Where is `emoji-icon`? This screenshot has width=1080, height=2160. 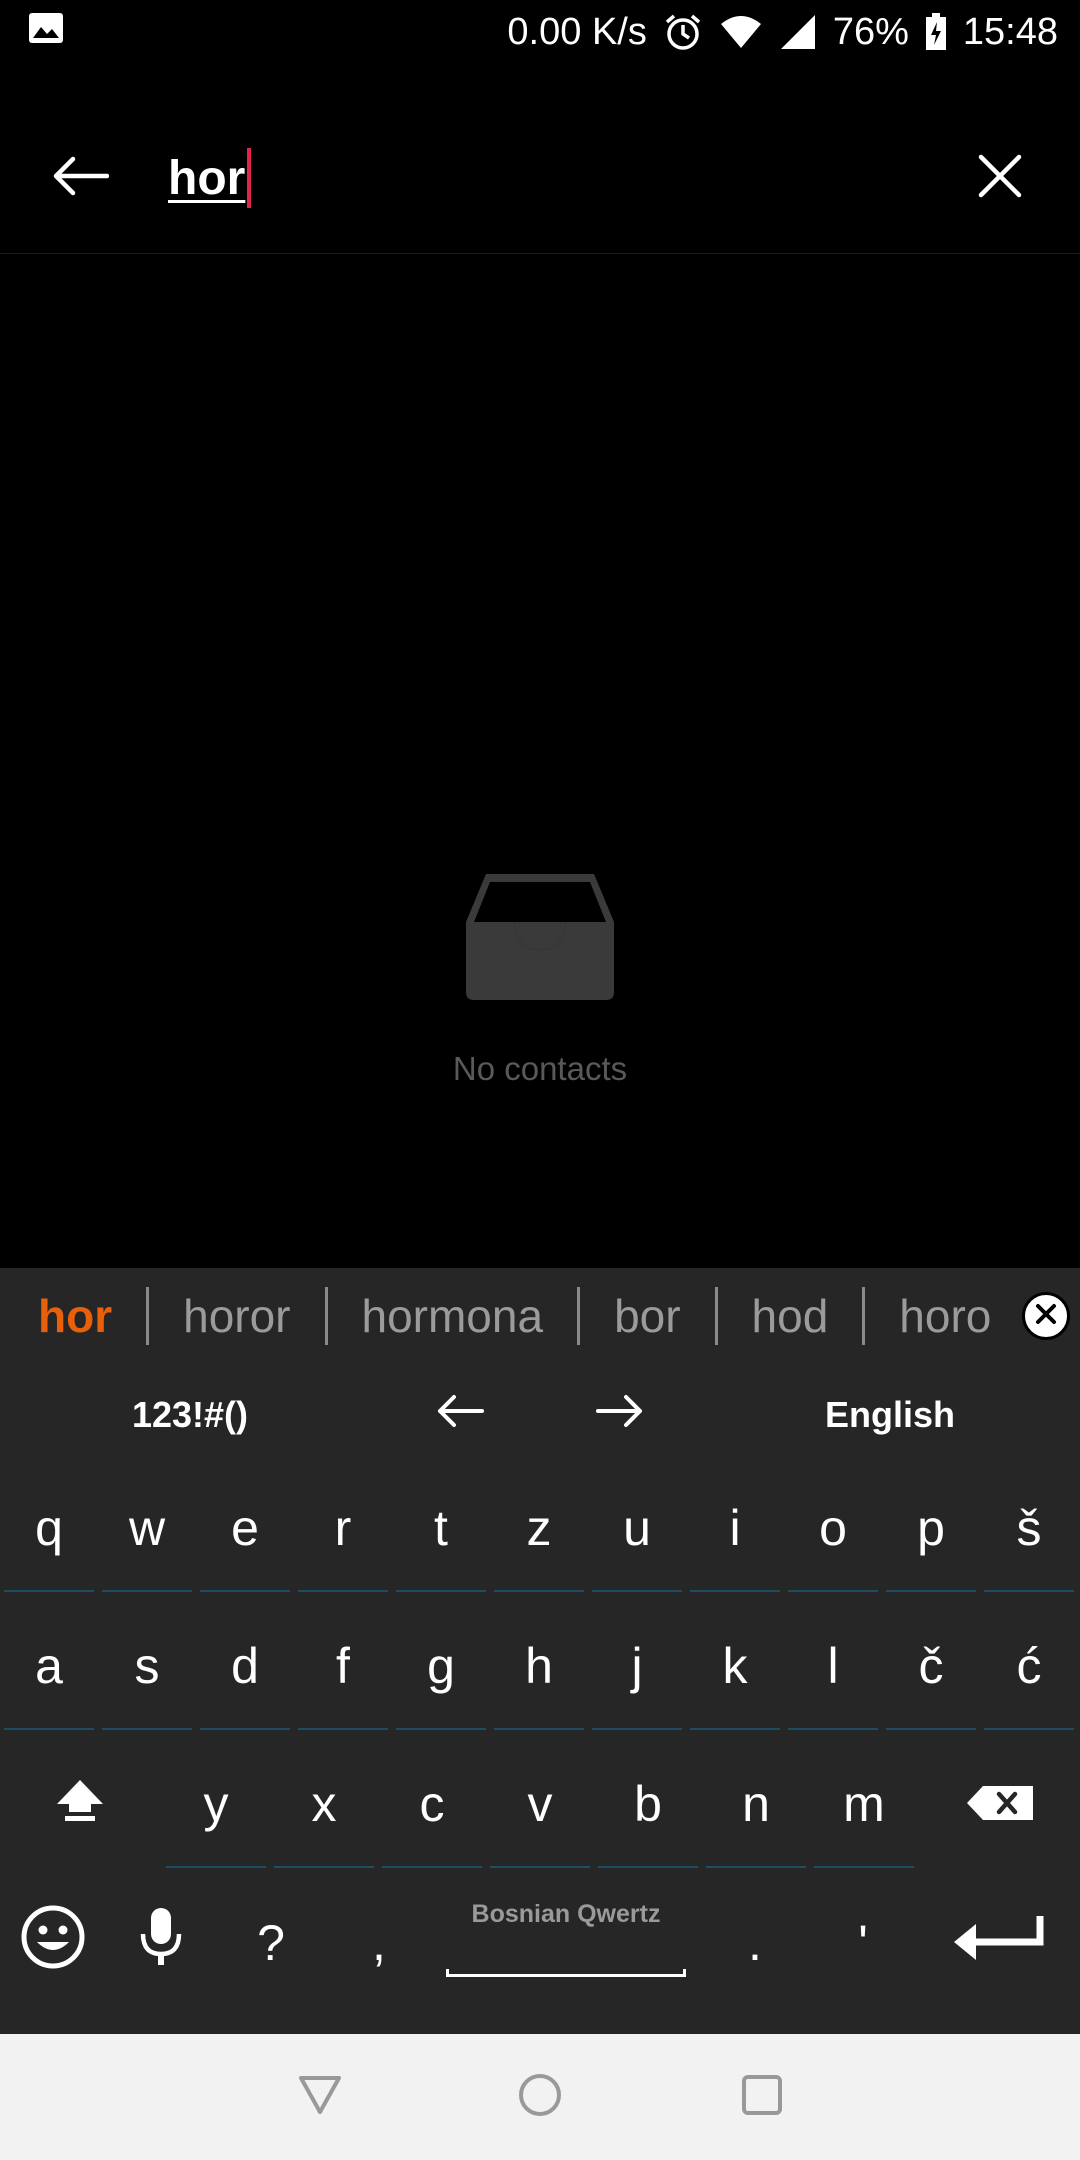
emoji-icon is located at coordinates (53, 1943).